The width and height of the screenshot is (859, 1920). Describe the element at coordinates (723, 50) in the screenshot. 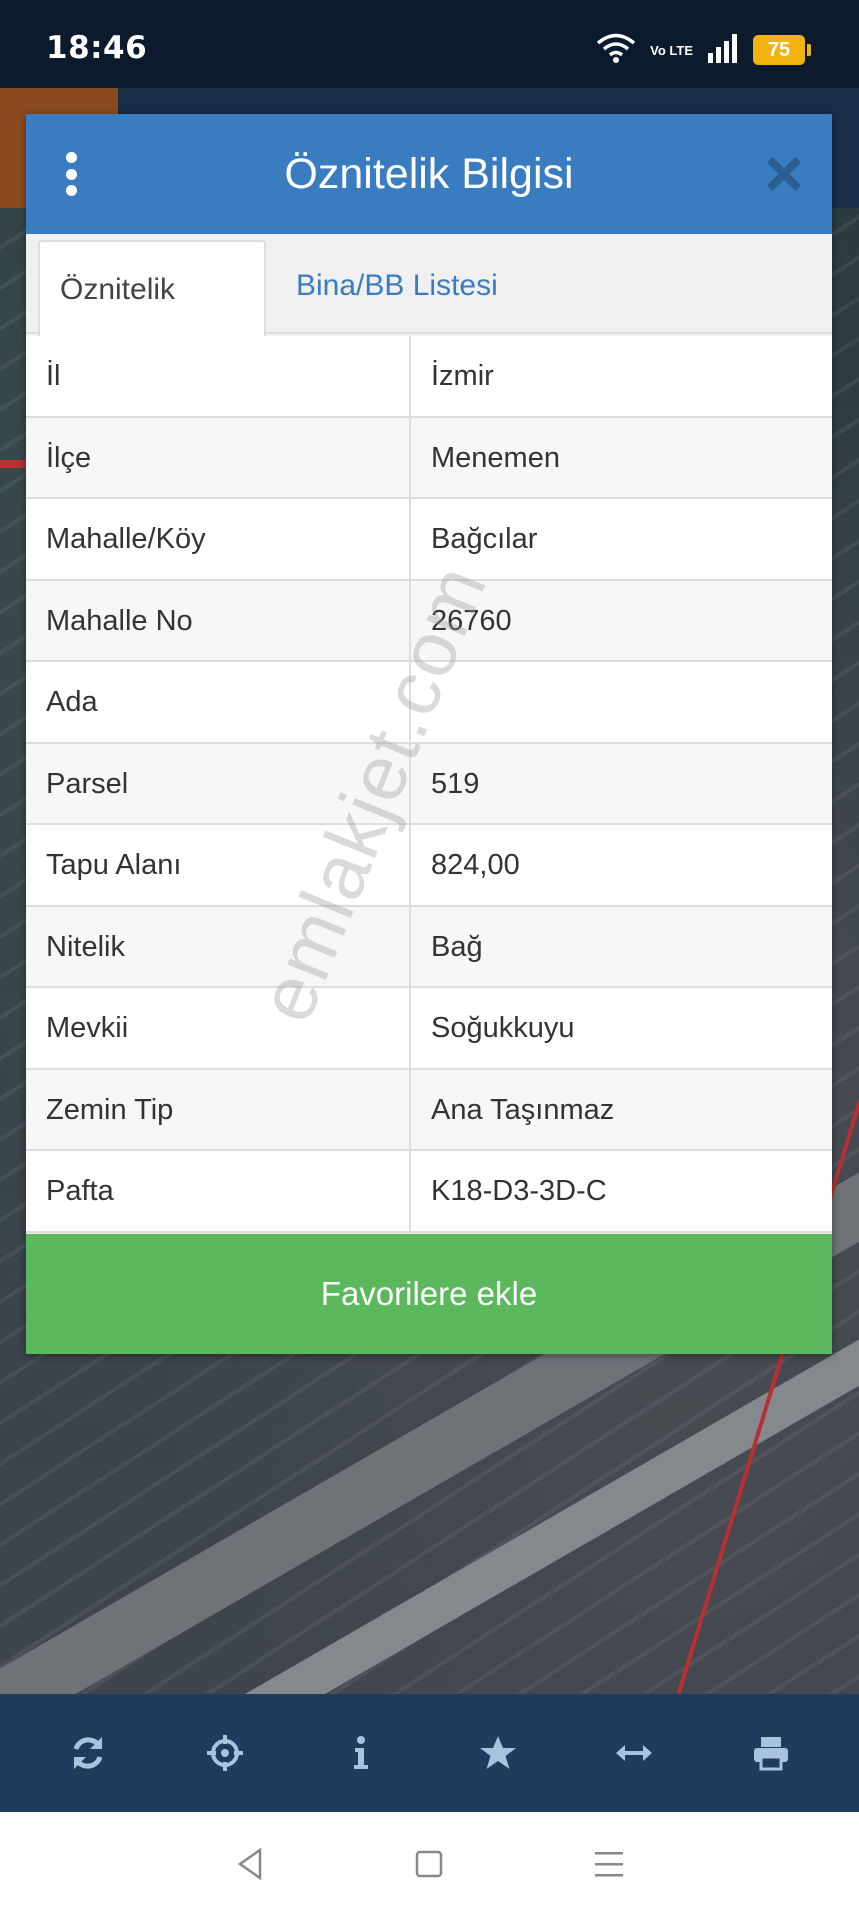

I see `signal-icon` at that location.